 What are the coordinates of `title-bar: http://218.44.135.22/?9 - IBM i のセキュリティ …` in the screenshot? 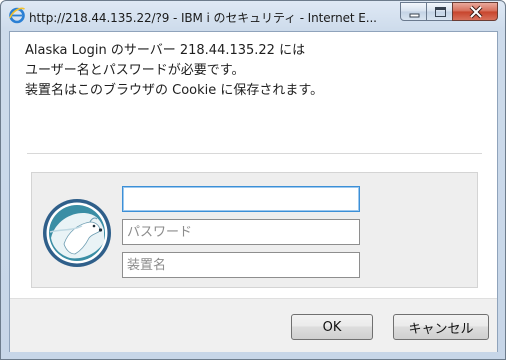 It's located at (253, 16).